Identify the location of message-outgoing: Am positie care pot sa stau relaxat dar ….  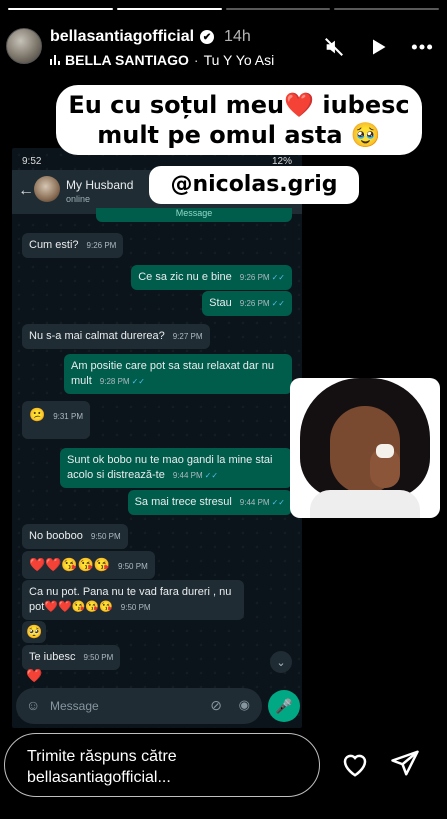
(178, 374).